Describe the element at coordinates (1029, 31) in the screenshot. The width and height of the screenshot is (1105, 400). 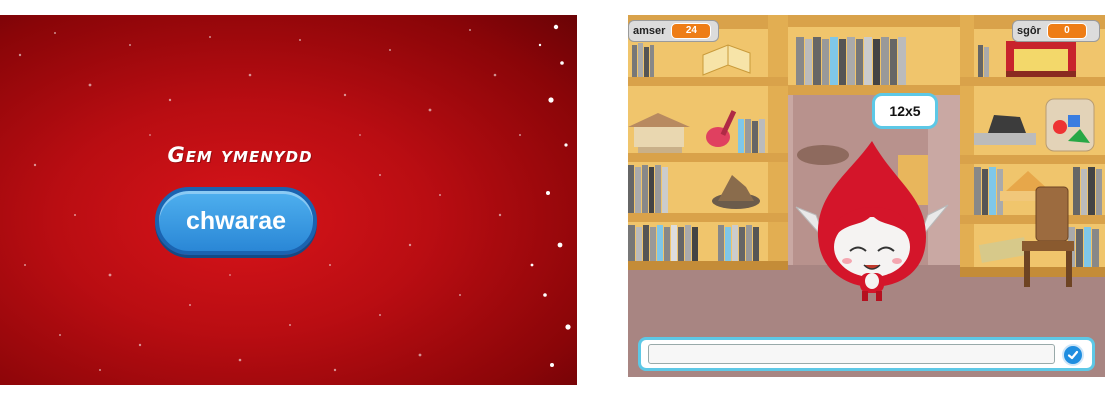
I see `score-label: sgôr` at that location.